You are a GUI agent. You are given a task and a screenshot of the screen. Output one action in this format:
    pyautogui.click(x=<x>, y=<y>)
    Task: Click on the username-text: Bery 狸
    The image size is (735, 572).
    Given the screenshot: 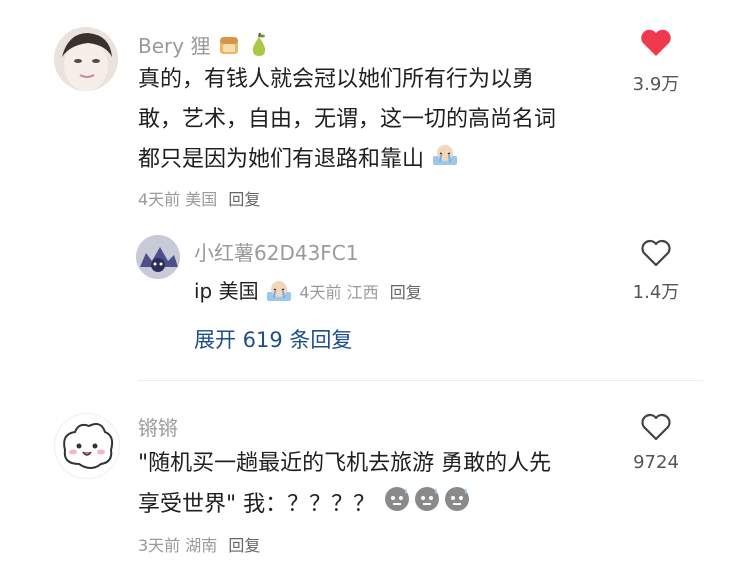 What is the action you would take?
    pyautogui.click(x=174, y=46)
    